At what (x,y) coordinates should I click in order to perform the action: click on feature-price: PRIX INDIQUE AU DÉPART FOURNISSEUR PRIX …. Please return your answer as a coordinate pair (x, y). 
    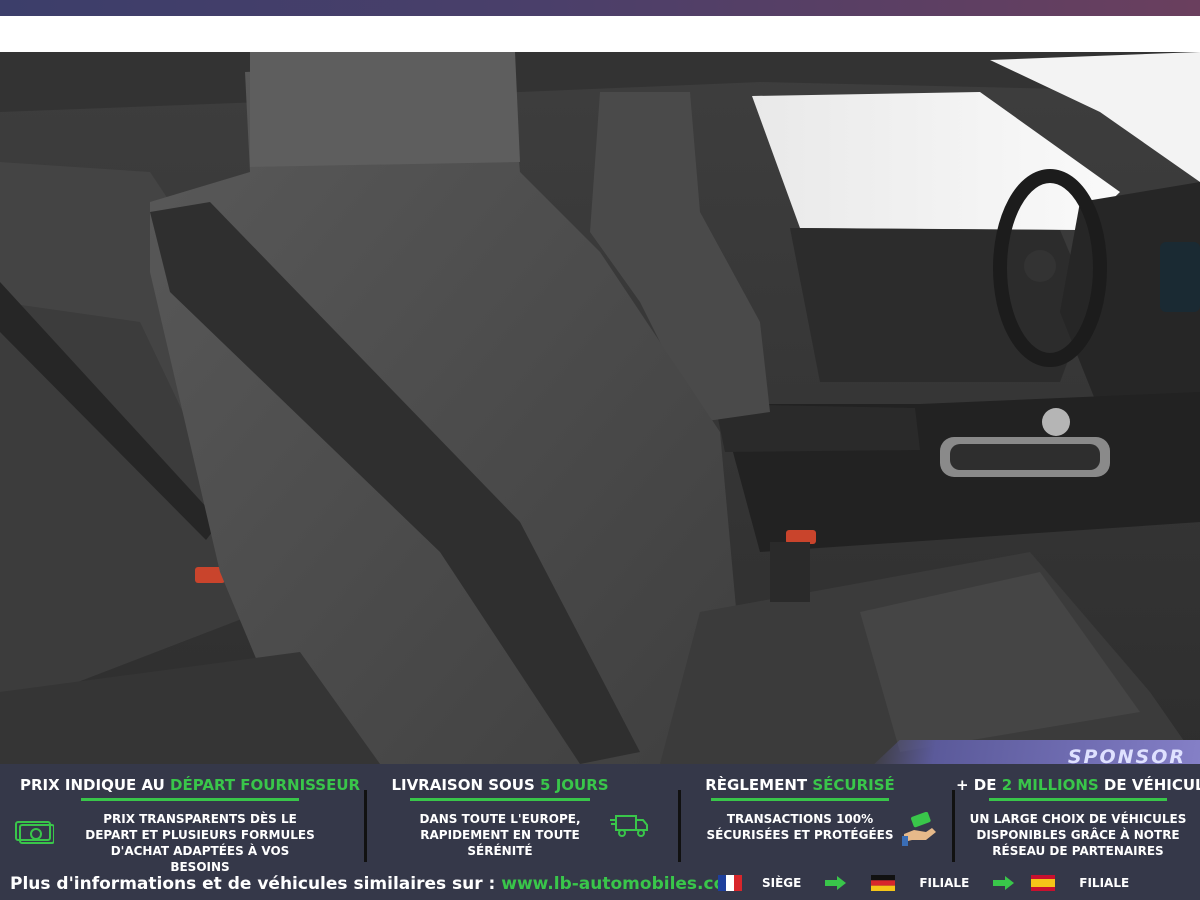
    Looking at the image, I should click on (190, 819).